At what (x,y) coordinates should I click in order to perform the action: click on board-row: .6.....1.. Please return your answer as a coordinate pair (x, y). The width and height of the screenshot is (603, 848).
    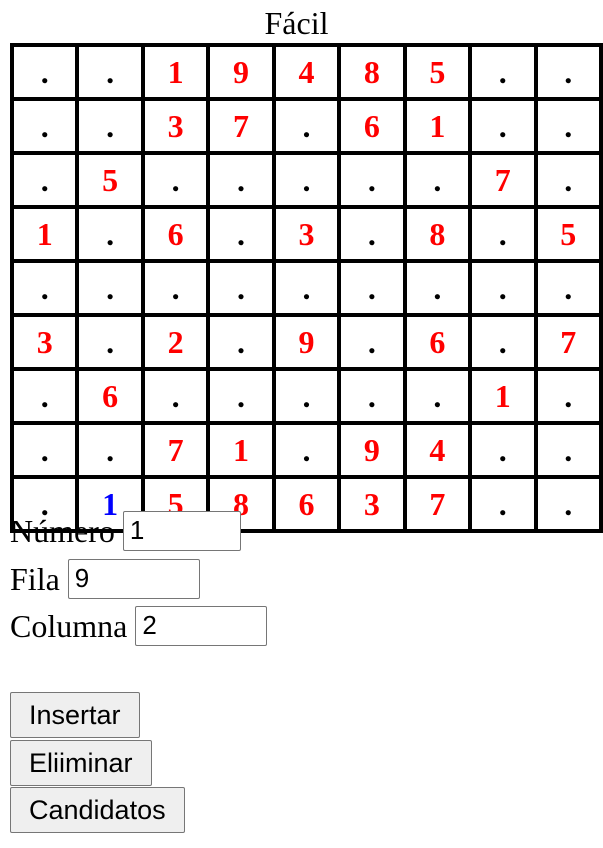
    Looking at the image, I should click on (306, 396).